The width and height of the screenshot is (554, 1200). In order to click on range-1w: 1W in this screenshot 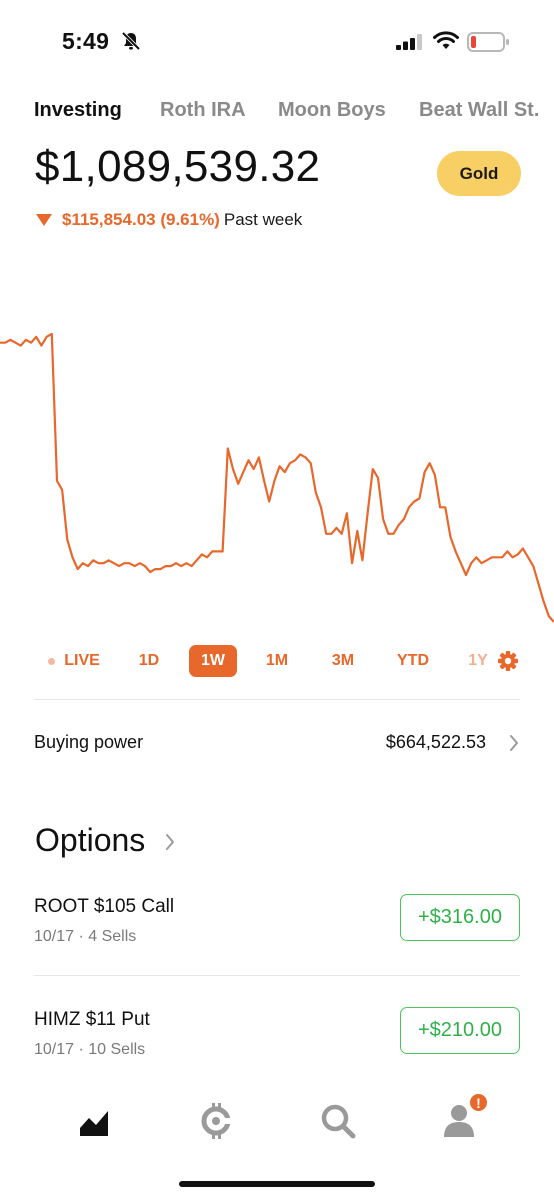, I will do `click(213, 661)`.